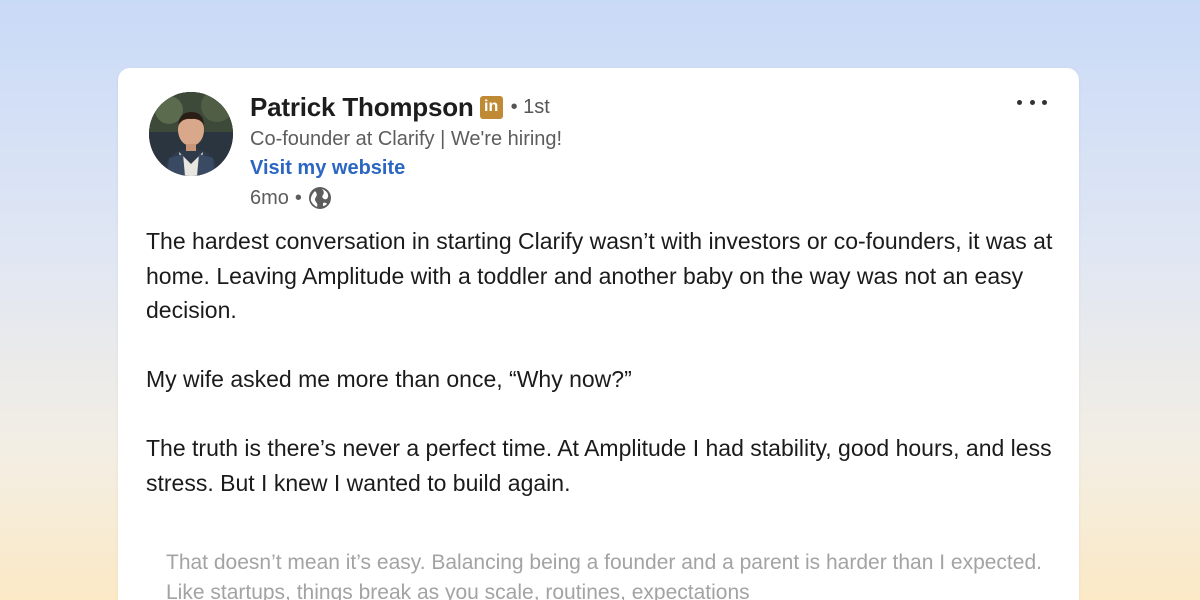  What do you see at coordinates (362, 107) in the screenshot?
I see `author-name: Patrick Thompson` at bounding box center [362, 107].